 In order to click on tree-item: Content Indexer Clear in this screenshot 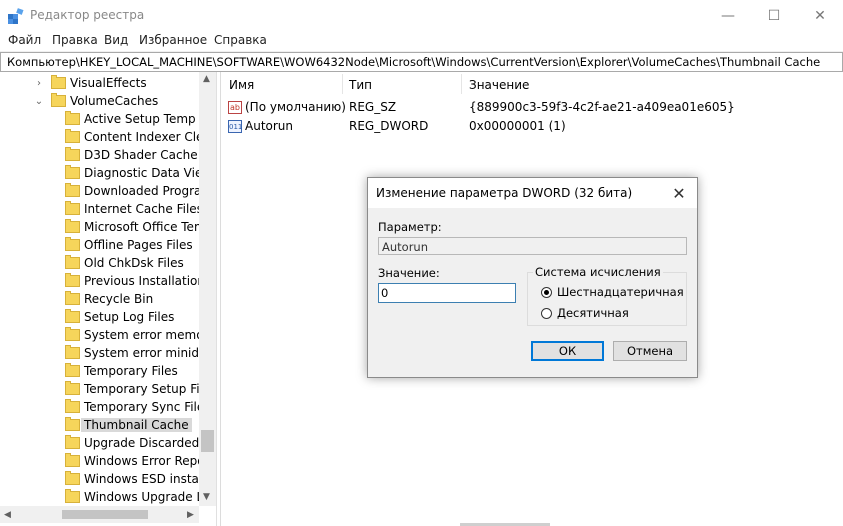, I will do `click(140, 137)`.